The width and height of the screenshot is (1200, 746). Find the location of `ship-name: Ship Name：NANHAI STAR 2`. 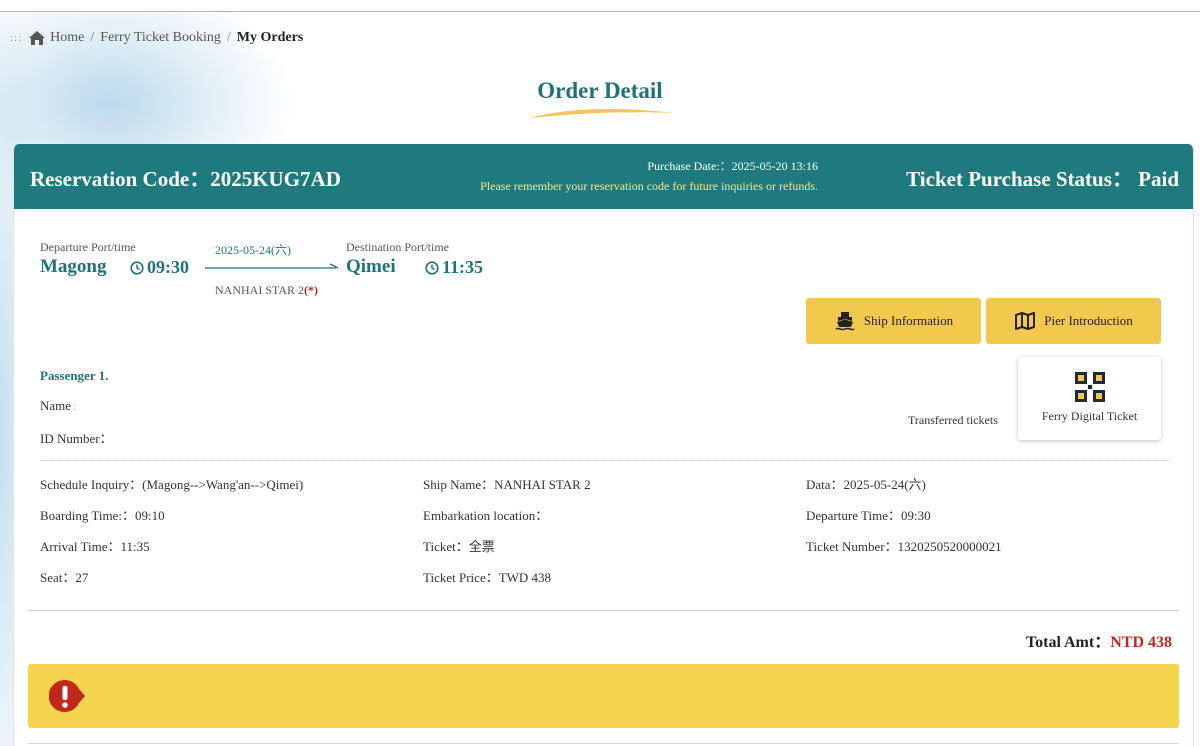

ship-name: Ship Name：NANHAI STAR 2 is located at coordinates (507, 484).